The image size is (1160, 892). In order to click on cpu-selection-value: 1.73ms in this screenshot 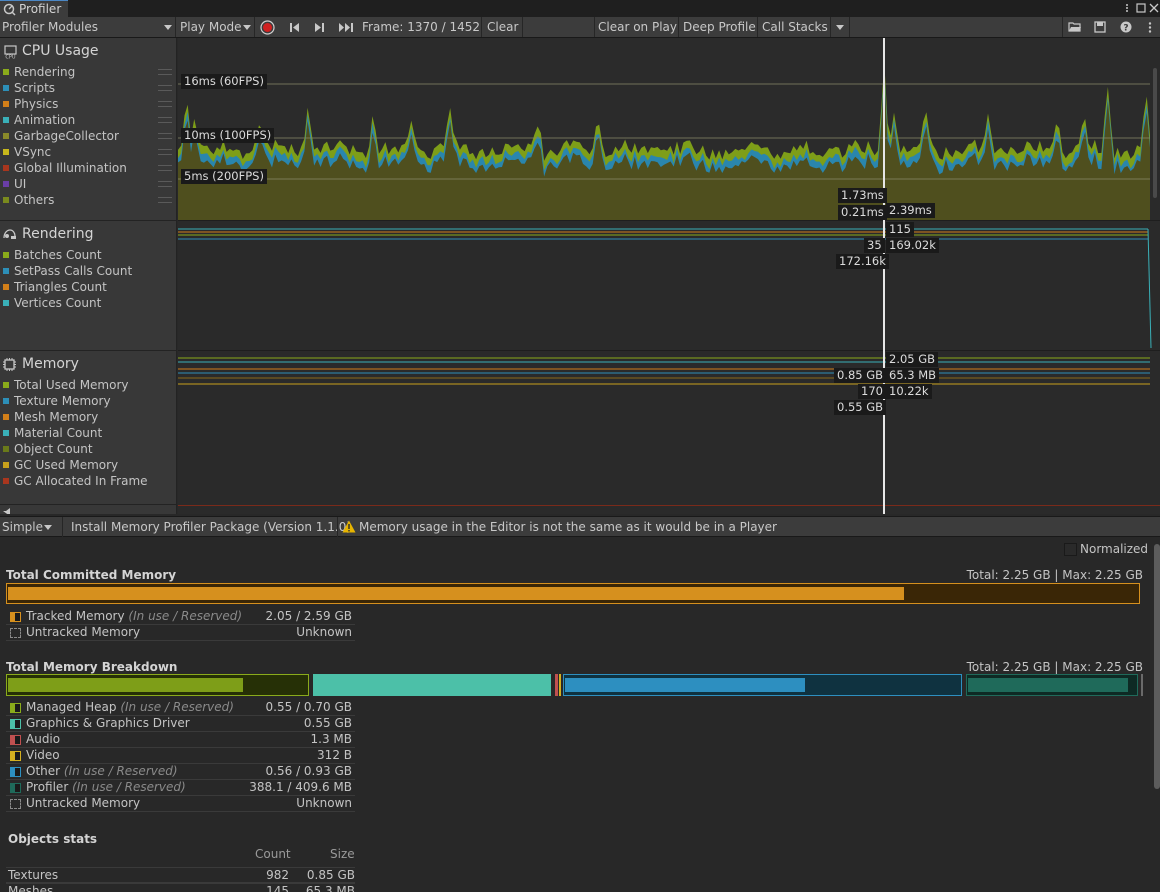, I will do `click(862, 195)`.